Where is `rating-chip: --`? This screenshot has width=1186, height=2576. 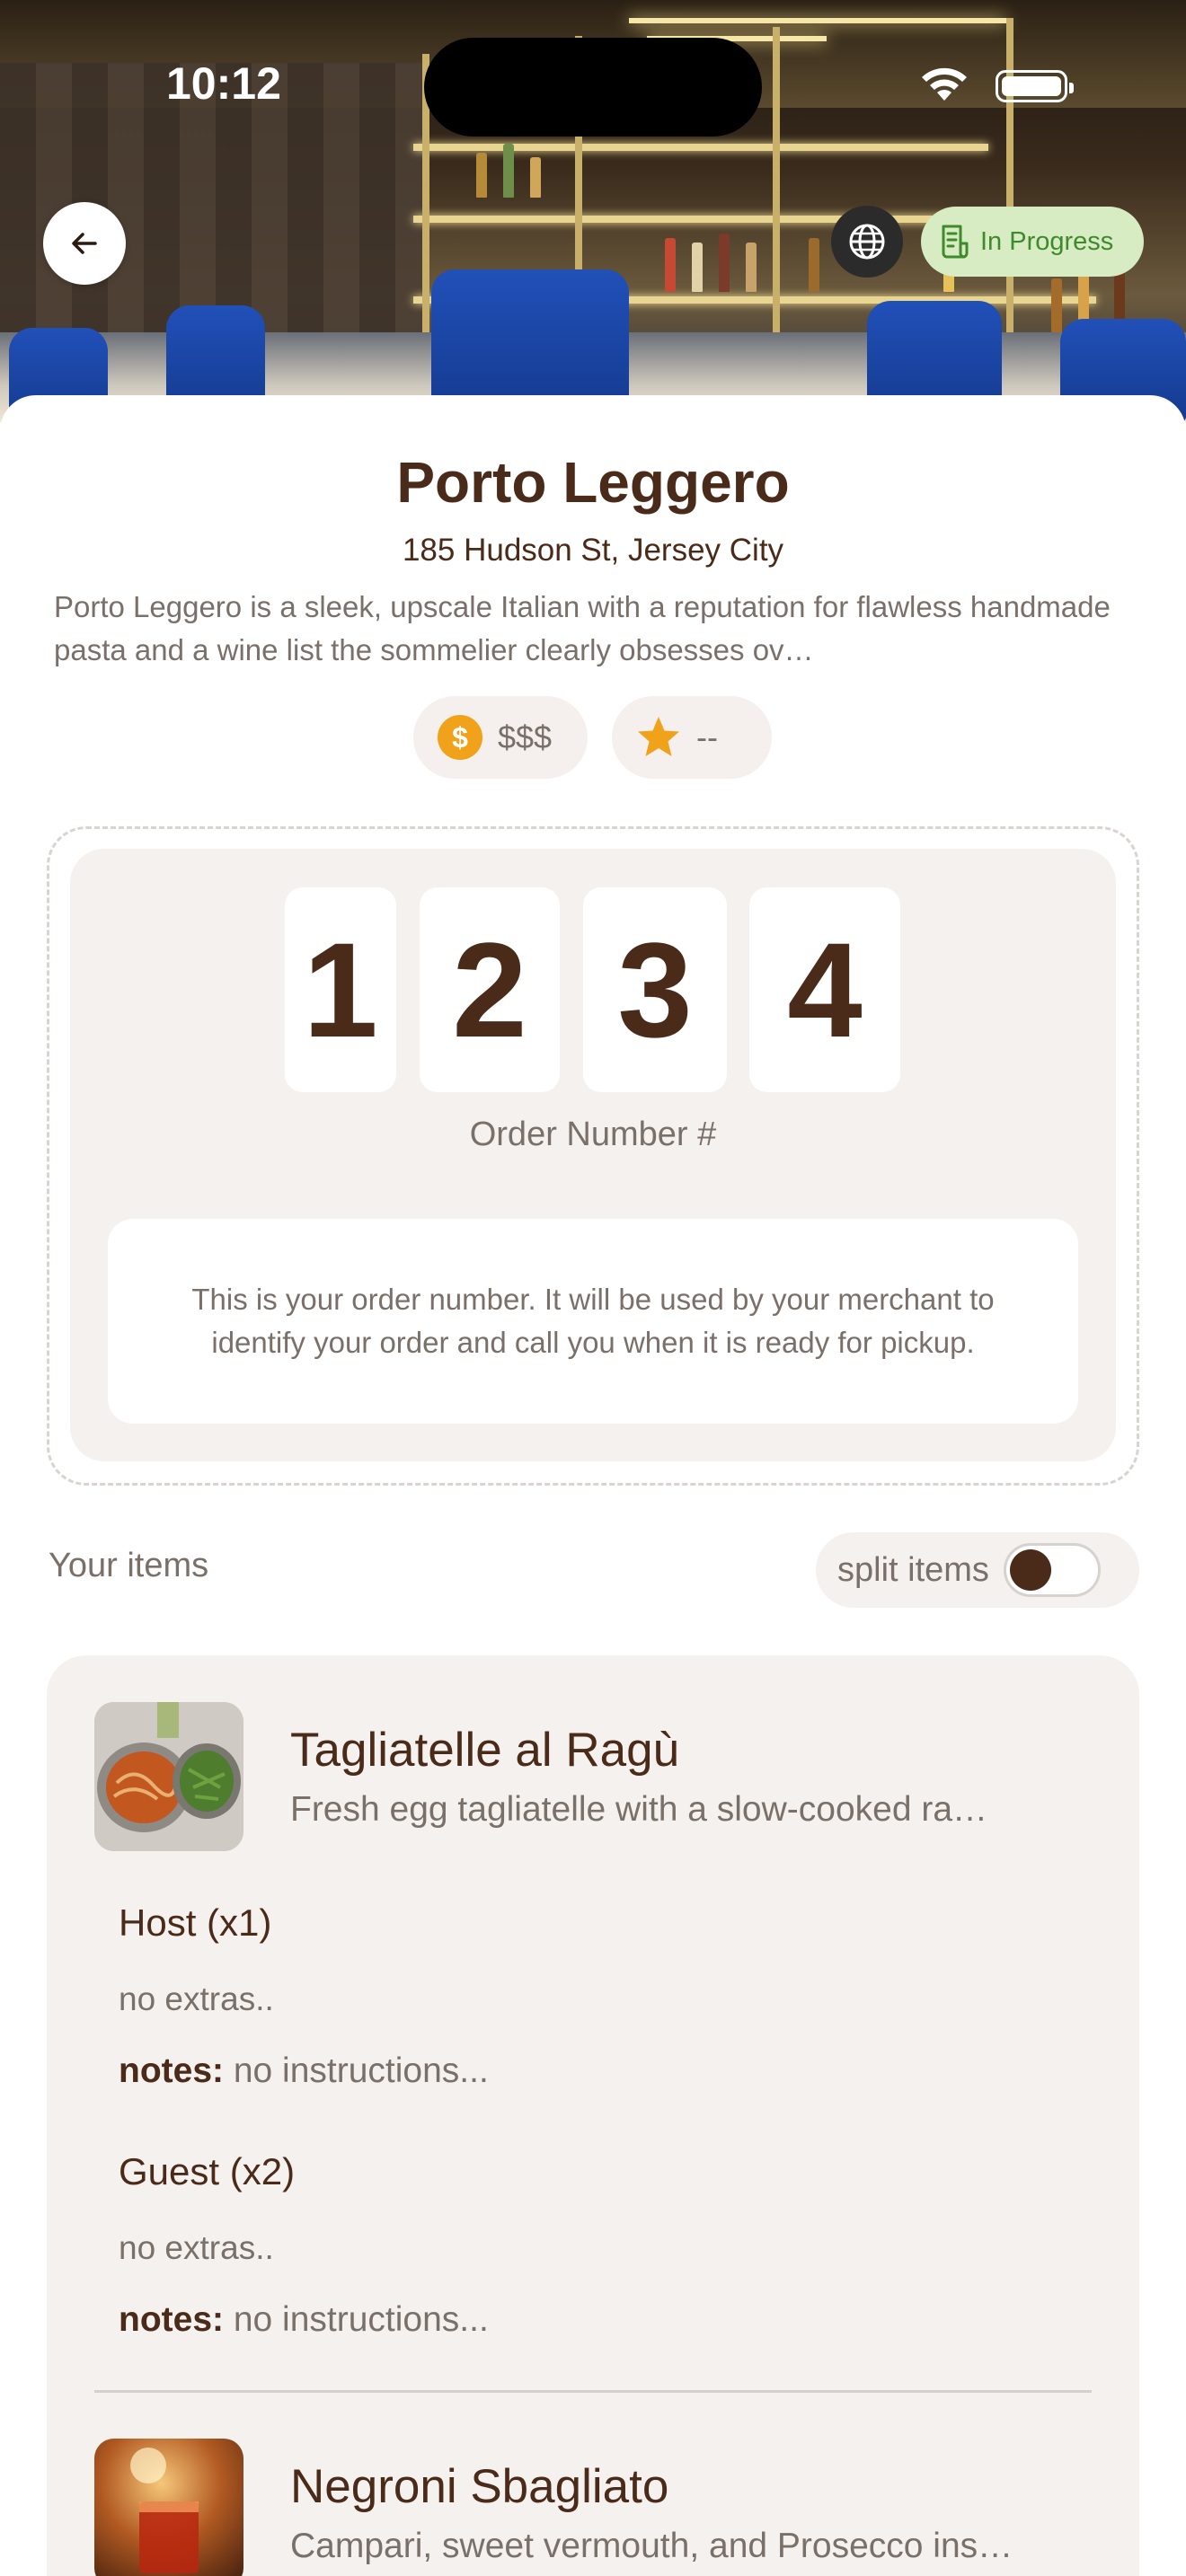 rating-chip: -- is located at coordinates (692, 737).